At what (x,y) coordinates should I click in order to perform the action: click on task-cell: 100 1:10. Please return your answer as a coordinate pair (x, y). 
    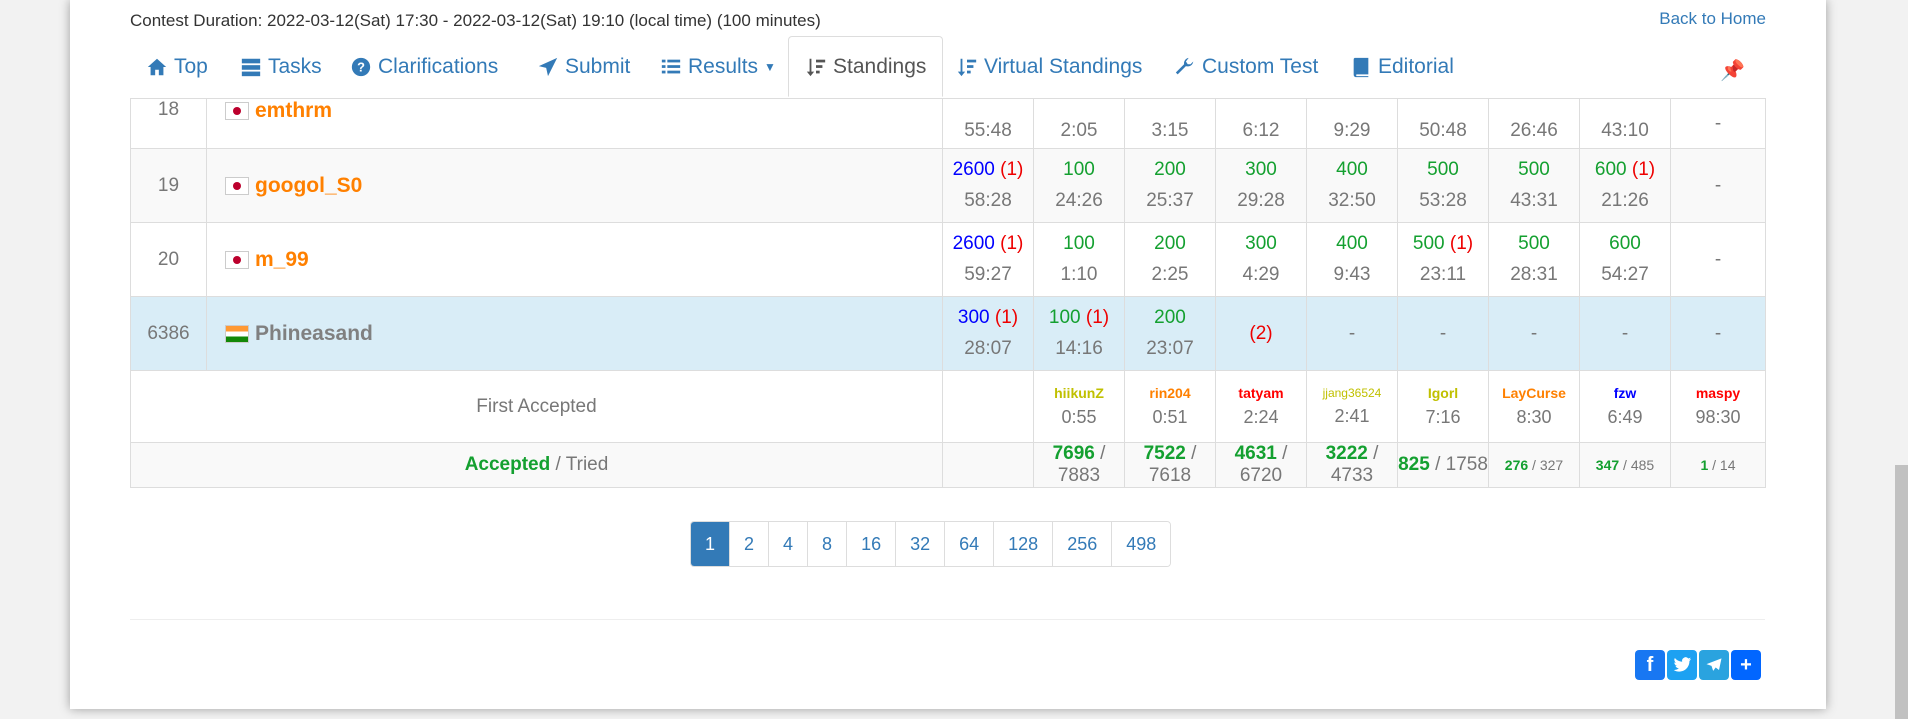
    Looking at the image, I should click on (1079, 259).